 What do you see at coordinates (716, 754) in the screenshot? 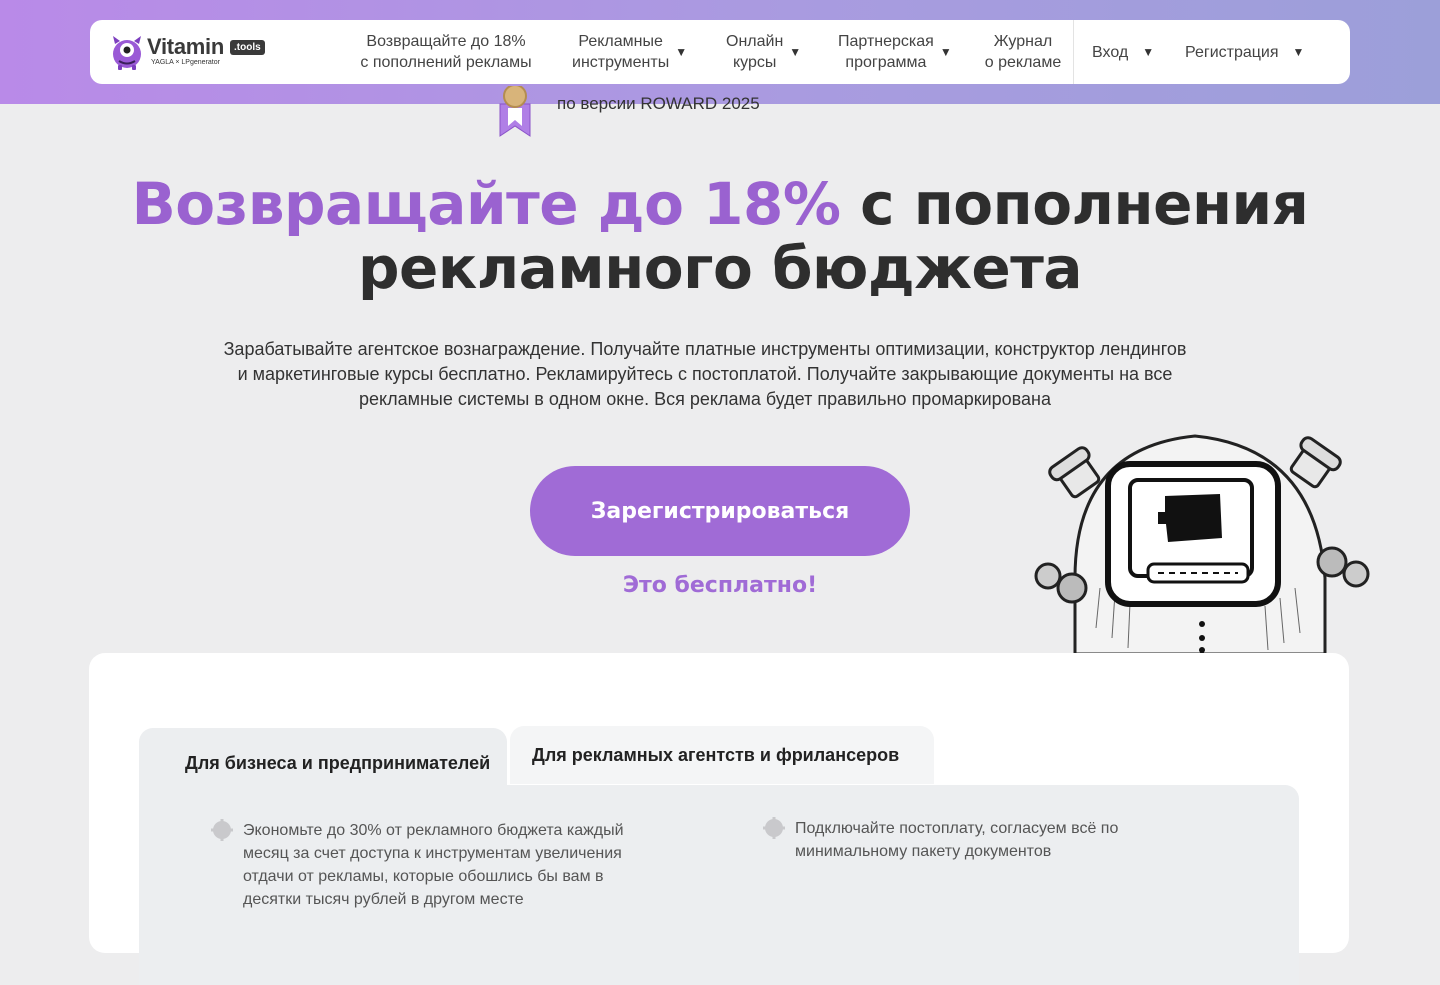
I see `tab-label: Для рекламных агентств и фрилансеров` at bounding box center [716, 754].